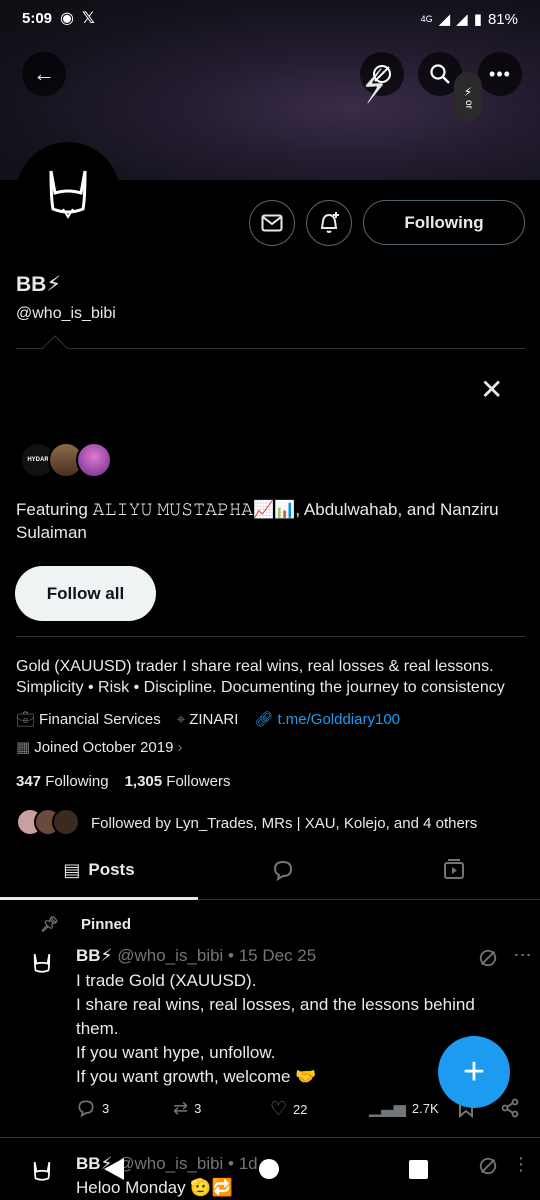 The height and width of the screenshot is (1200, 540). Describe the element at coordinates (468, 104) in the screenshot. I see `widget-icon: or` at that location.